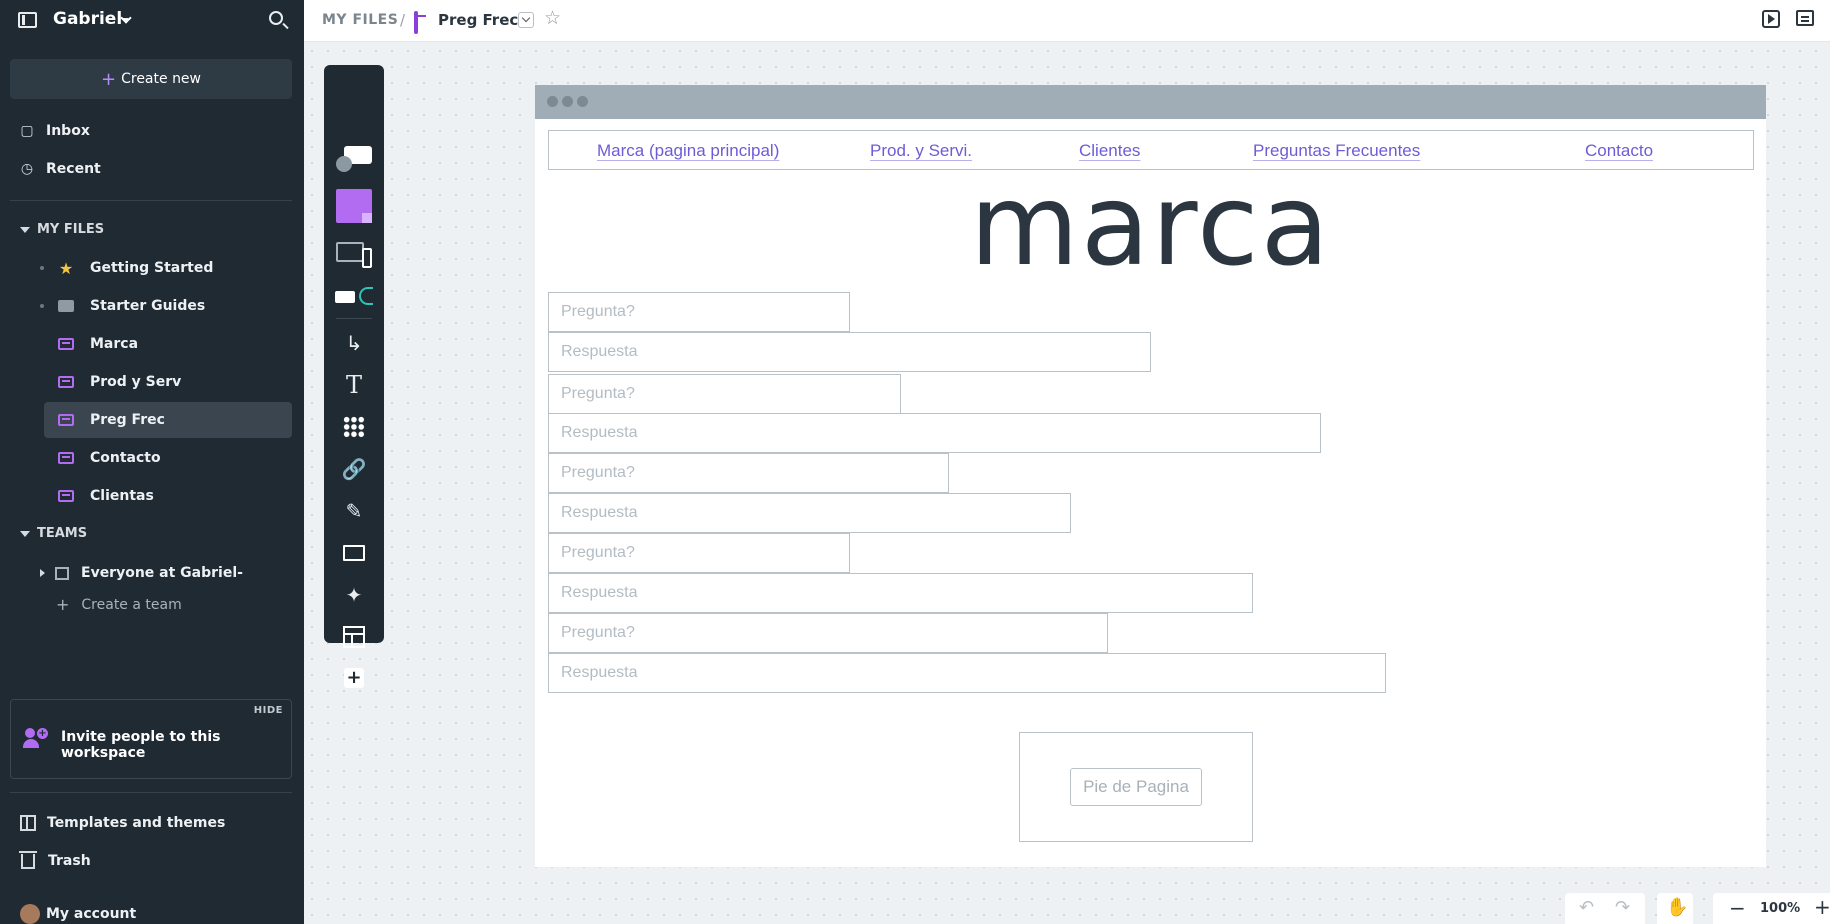  Describe the element at coordinates (28, 823) in the screenshot. I see `templates-icon` at that location.